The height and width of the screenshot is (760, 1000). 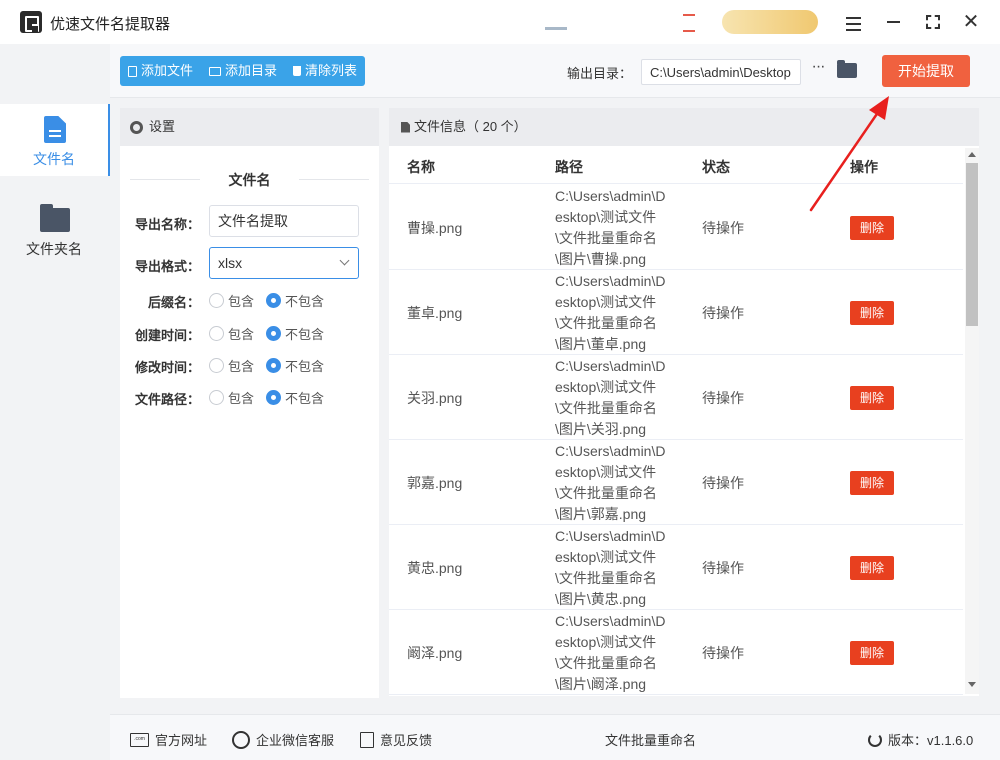 I want to click on export-name-input, so click(x=284, y=221).